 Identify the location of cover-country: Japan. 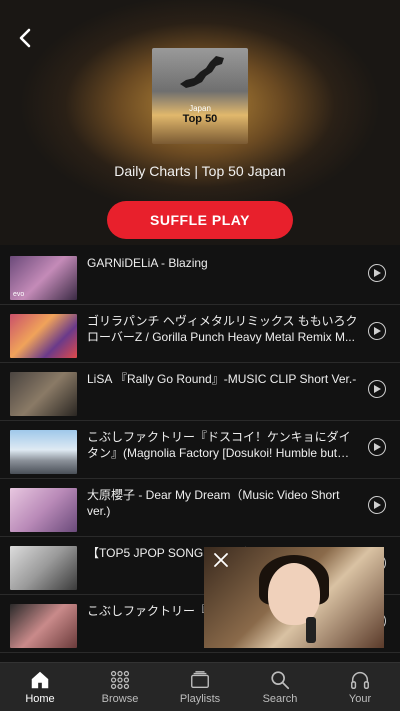
(200, 108).